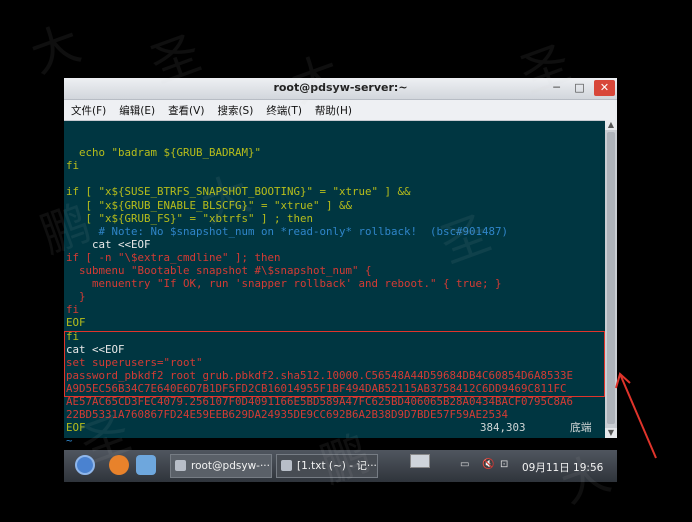  Describe the element at coordinates (190, 218) in the screenshot. I see `terminal-line: [ "x${GRUB_FS}" = "xbtrfs" ] ; then` at that location.